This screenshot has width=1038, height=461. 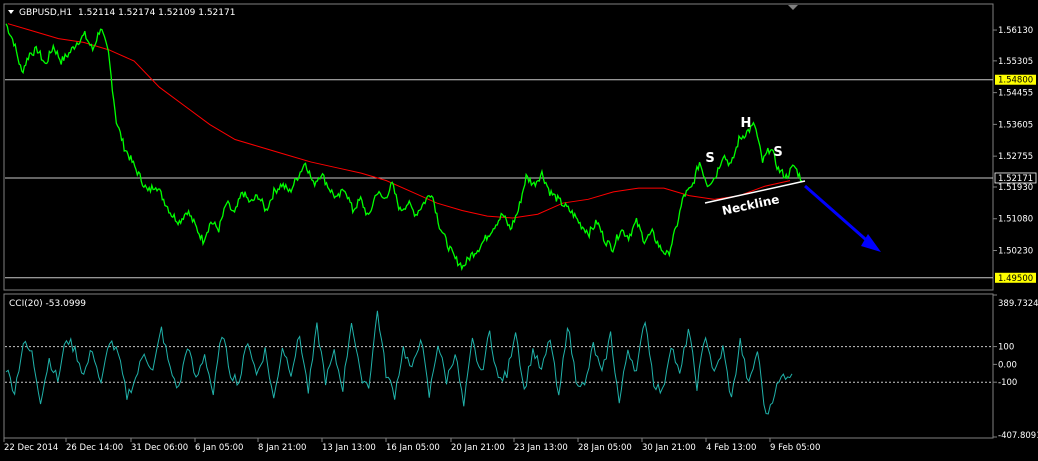 I want to click on x-tick-label: 22 Dec 2014, so click(x=31, y=448).